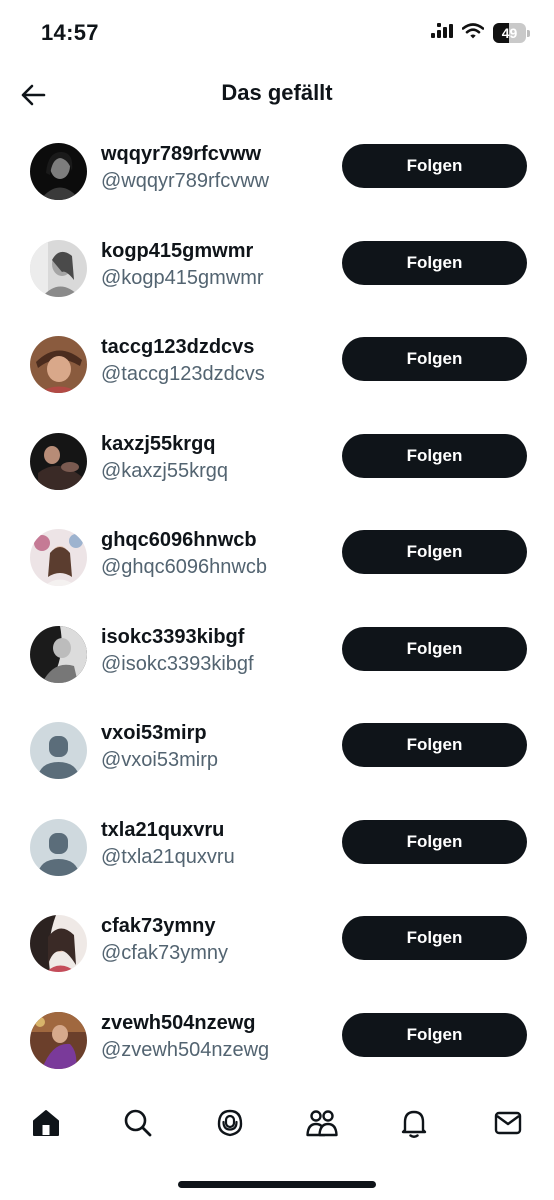  I want to click on nav-communities, so click(322, 1123).